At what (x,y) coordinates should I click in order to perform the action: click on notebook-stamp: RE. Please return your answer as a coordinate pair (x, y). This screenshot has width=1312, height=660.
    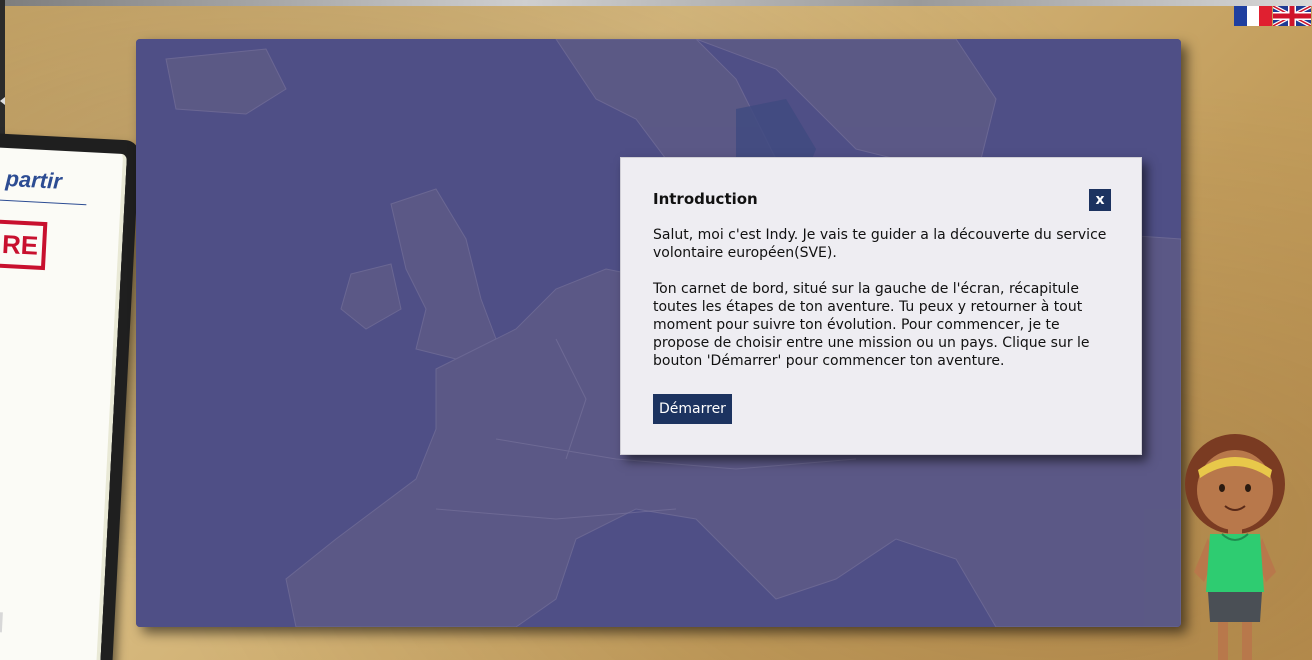
    Looking at the image, I should click on (24, 244).